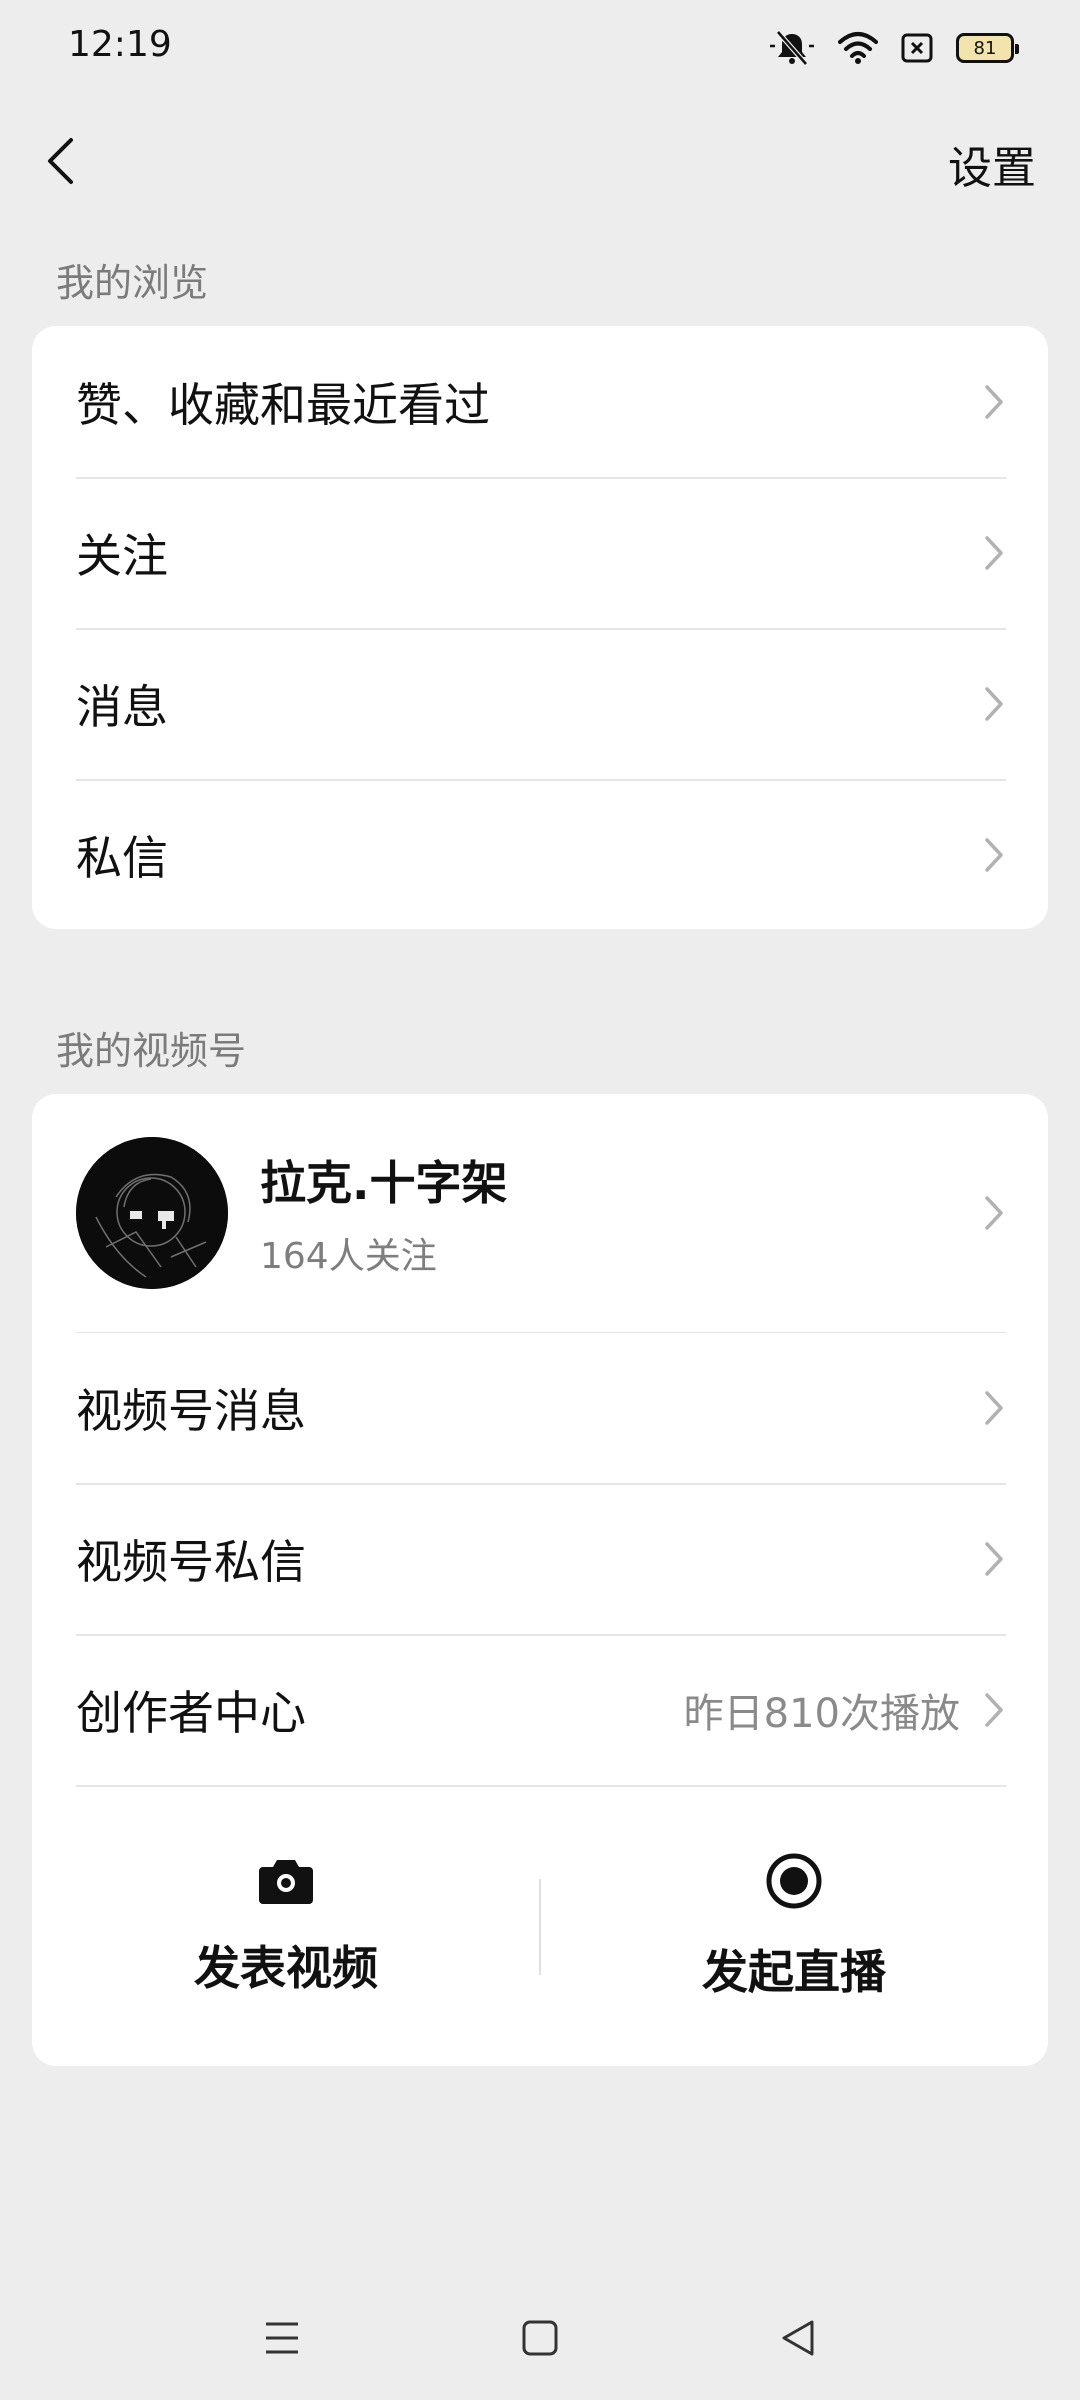  I want to click on chevron-left-icon, so click(60, 163).